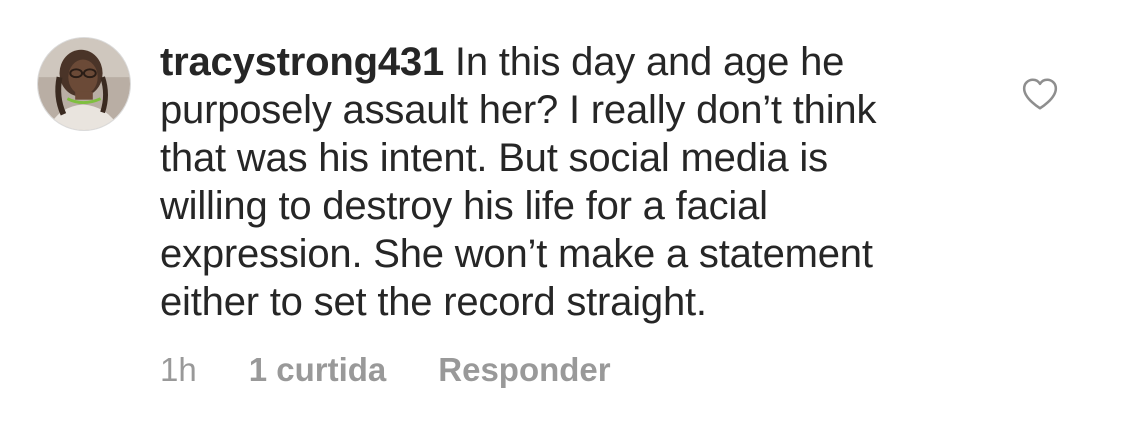 This screenshot has height=443, width=1125. I want to click on reply-button: Responder, so click(524, 370).